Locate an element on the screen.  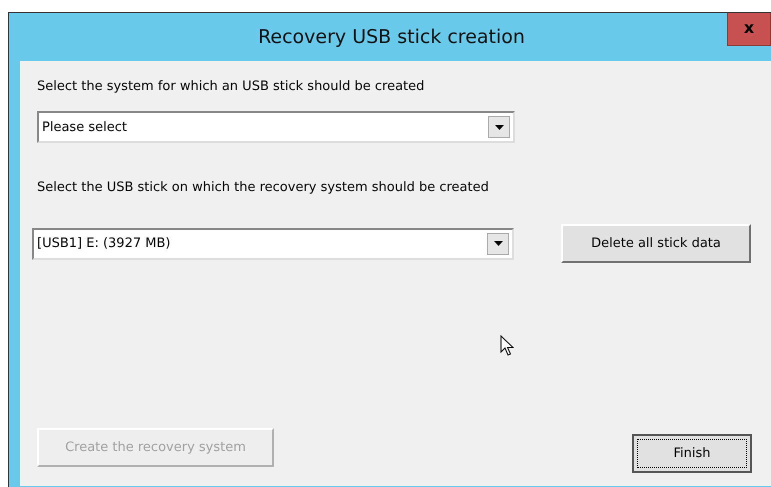
finish-button: Finish is located at coordinates (692, 453).